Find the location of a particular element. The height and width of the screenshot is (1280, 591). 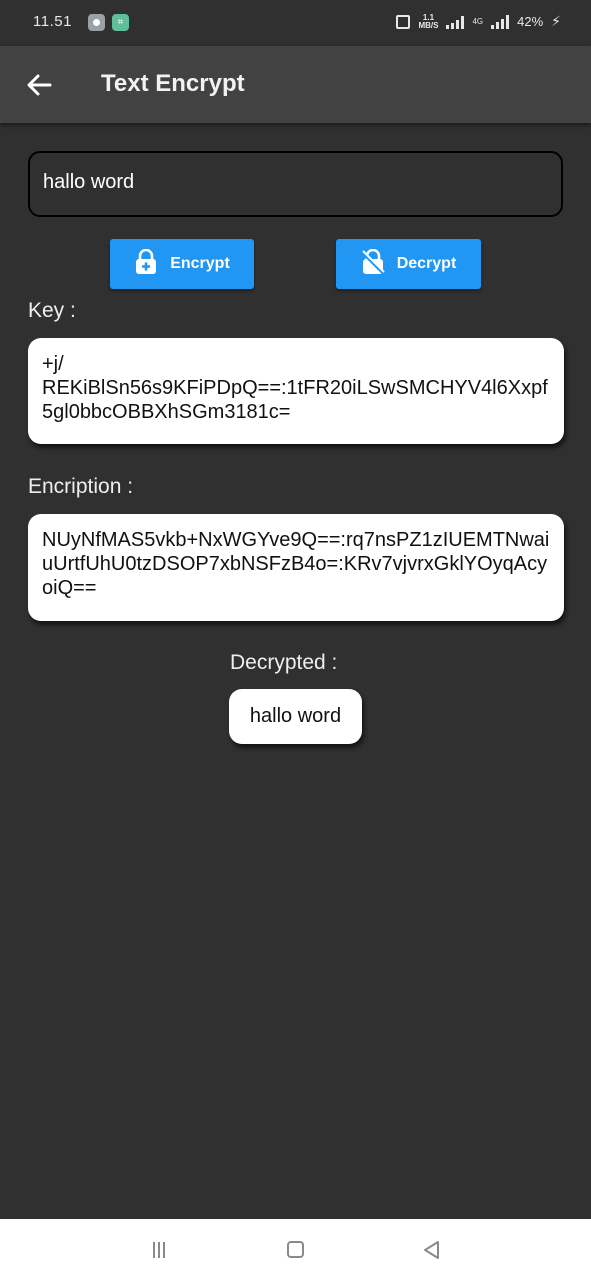

status-indicators: 1.1 MB/S 4G 42% ⚡ is located at coordinates (478, 21).